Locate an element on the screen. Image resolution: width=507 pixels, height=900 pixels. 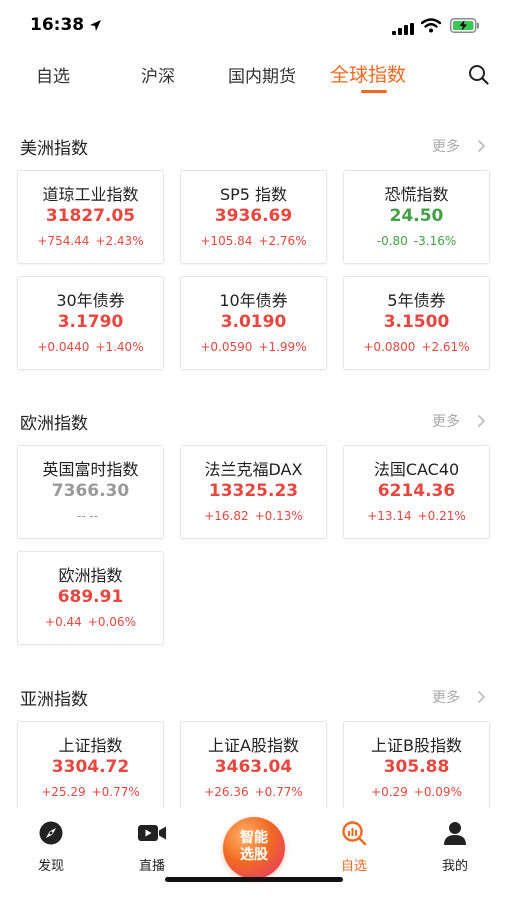
index-value: 3.1500 is located at coordinates (416, 322).